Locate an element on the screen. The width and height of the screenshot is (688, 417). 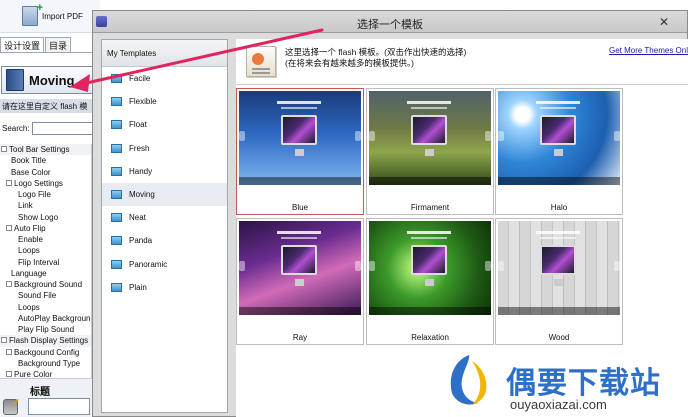
tree-item: Book Title is located at coordinates (45, 160).